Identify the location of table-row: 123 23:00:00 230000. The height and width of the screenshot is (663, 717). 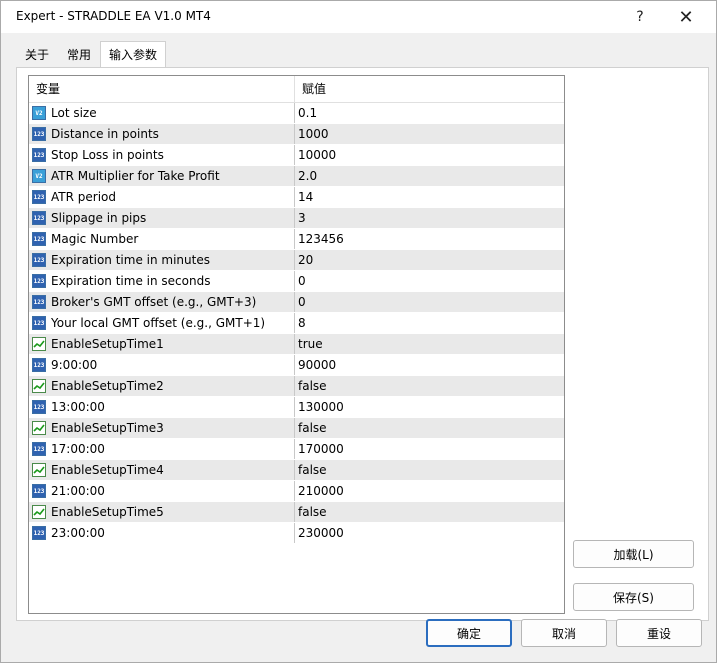
(296, 533).